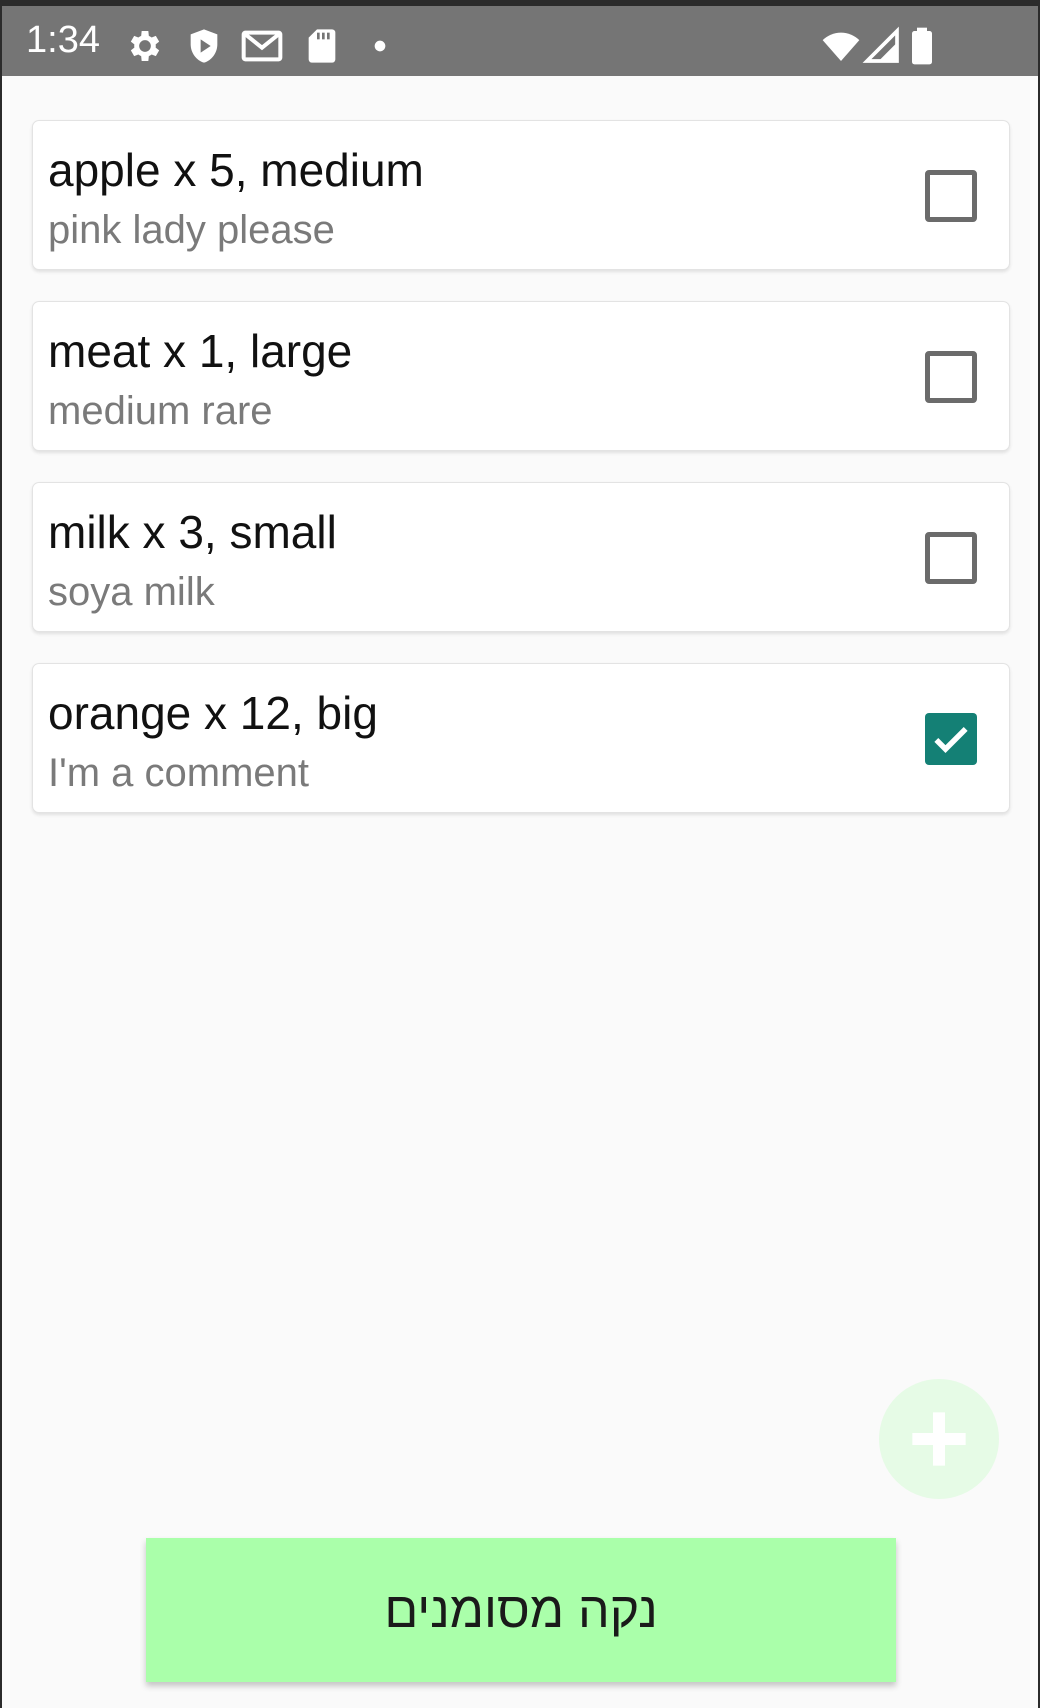 The width and height of the screenshot is (1040, 1708). I want to click on add-item-button, so click(939, 1439).